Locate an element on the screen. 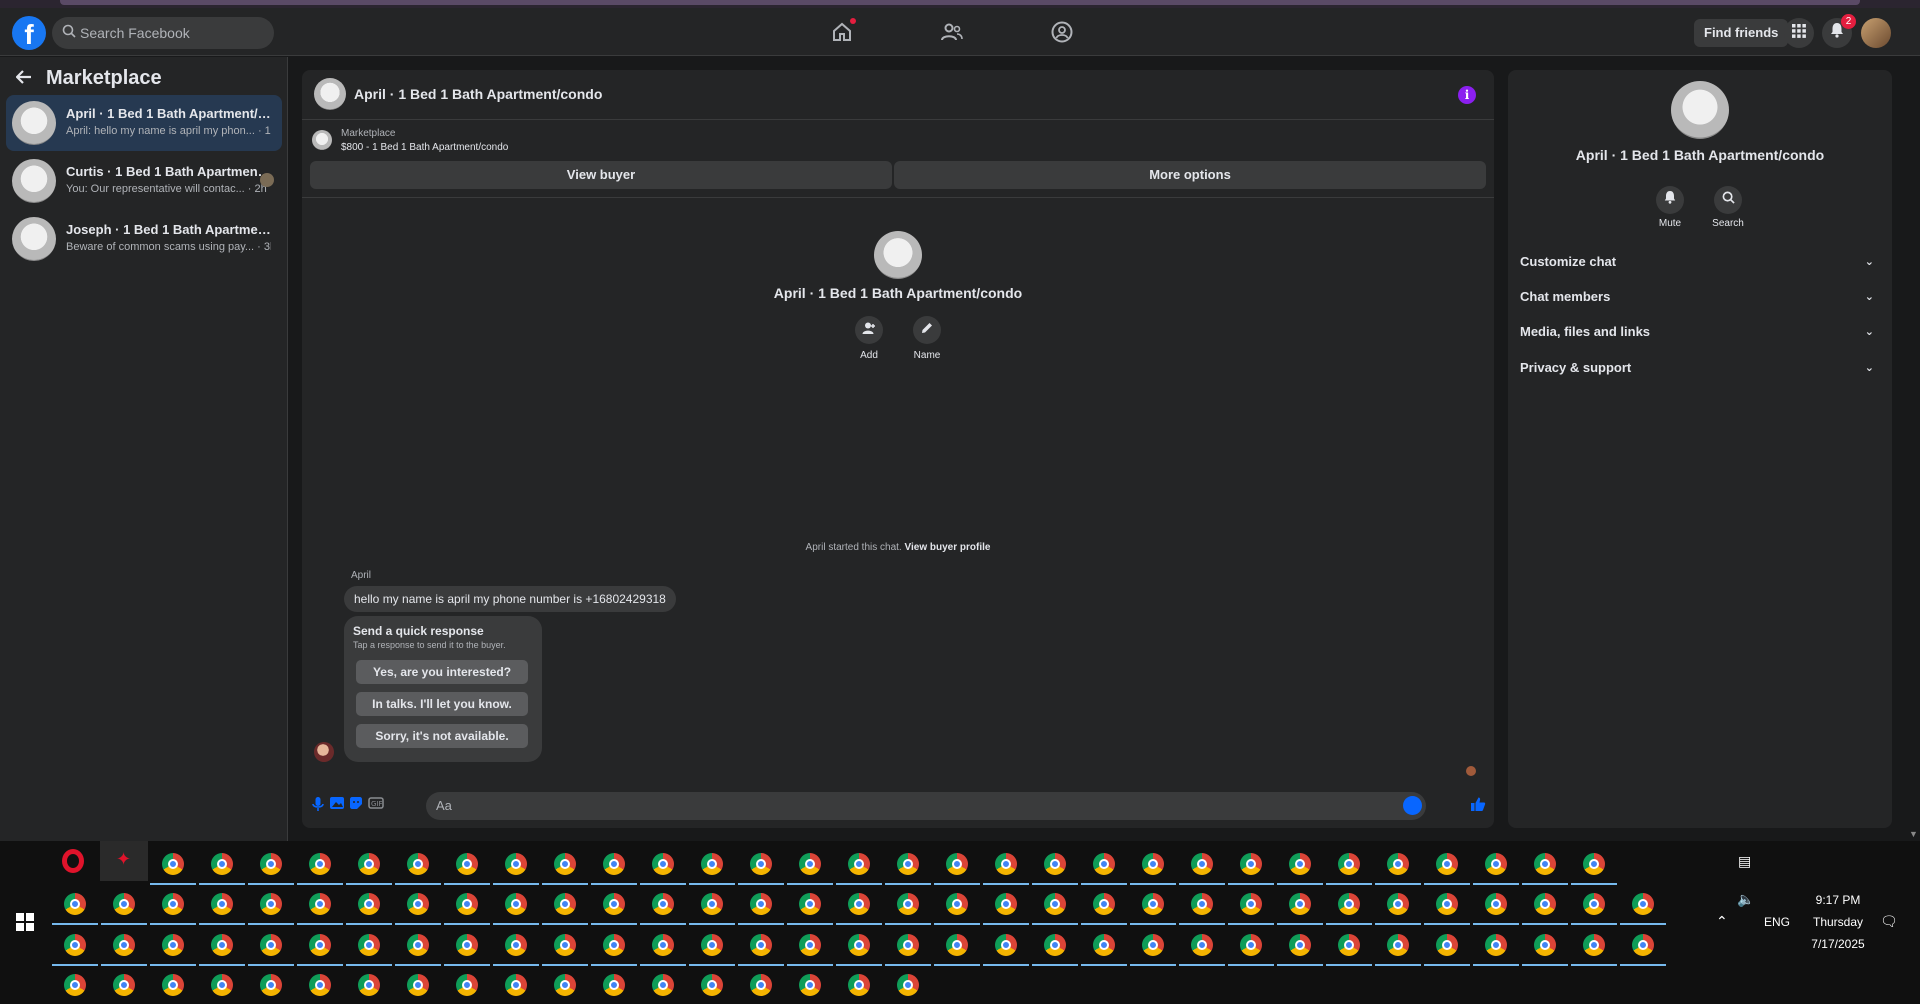 This screenshot has height=1004, width=1920. notification-center-icon: 🗨 is located at coordinates (1889, 921).